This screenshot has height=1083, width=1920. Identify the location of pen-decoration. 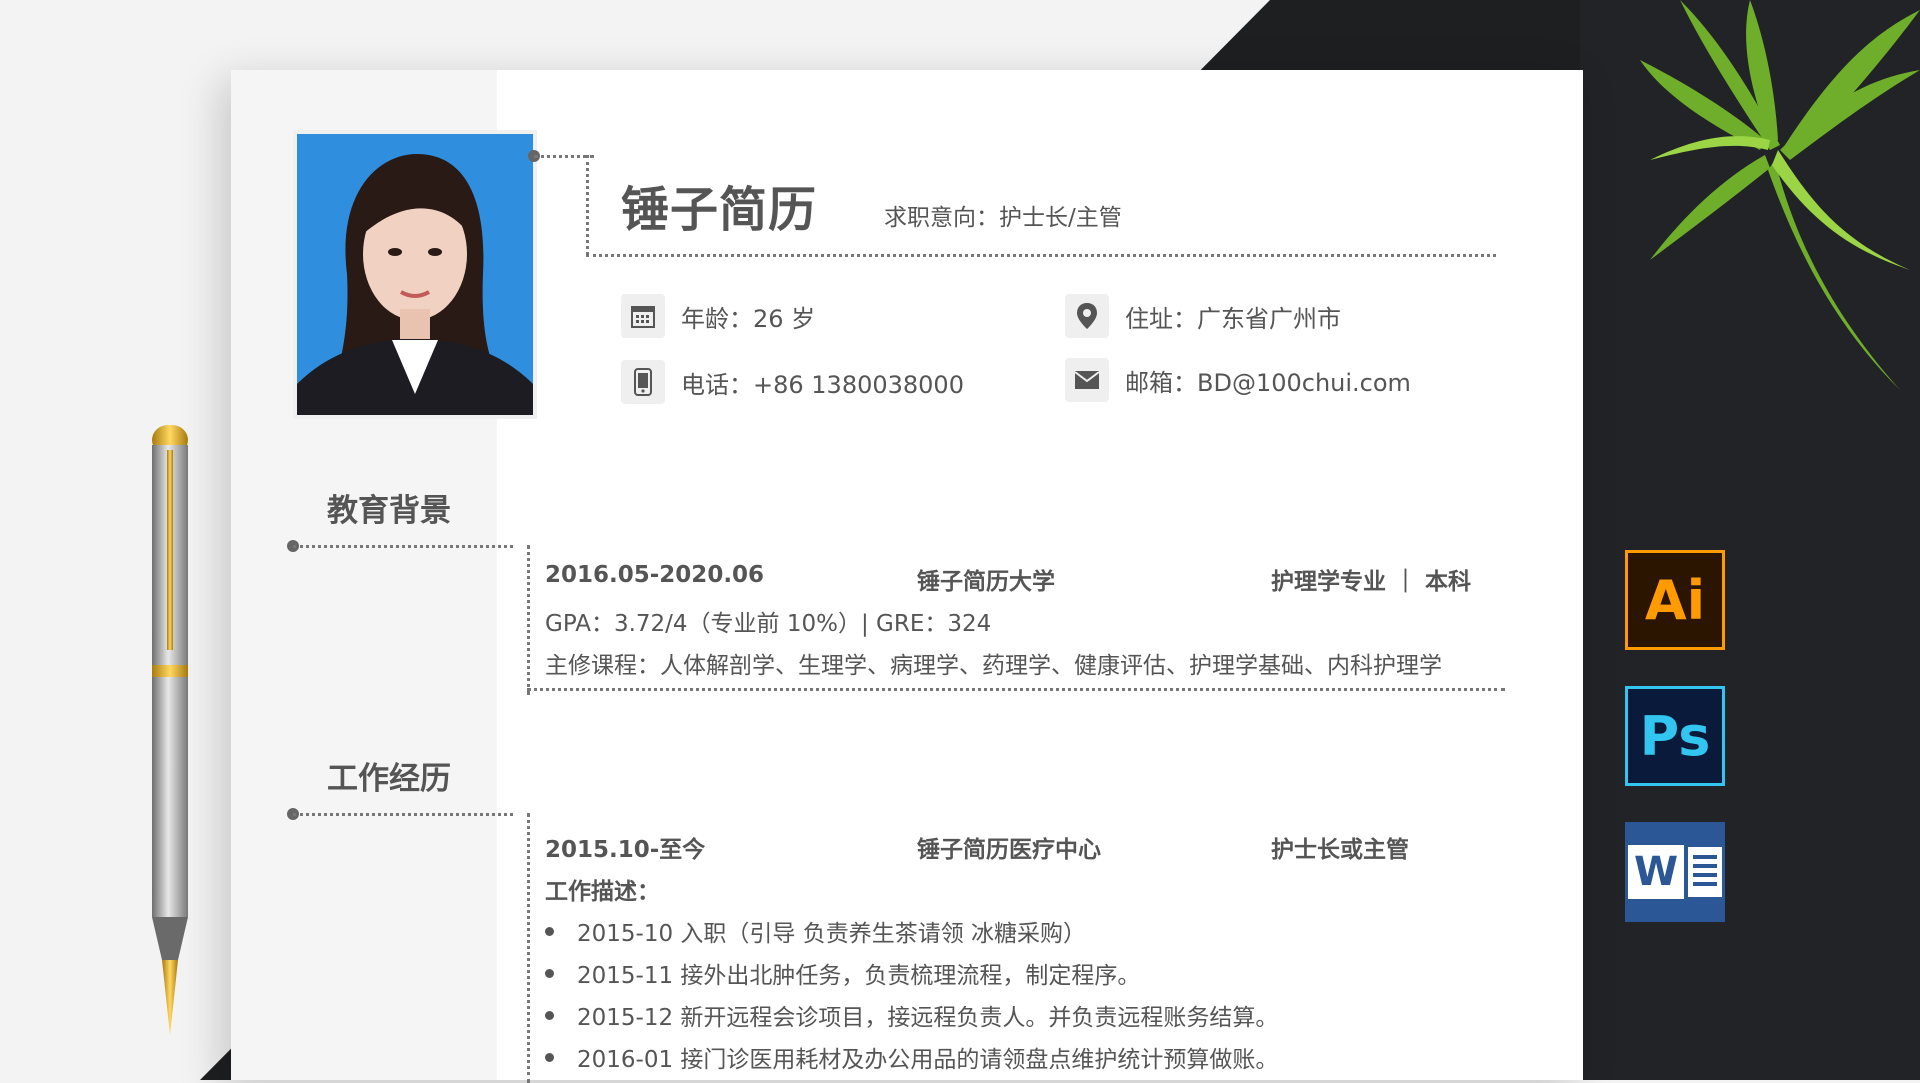
(170, 730).